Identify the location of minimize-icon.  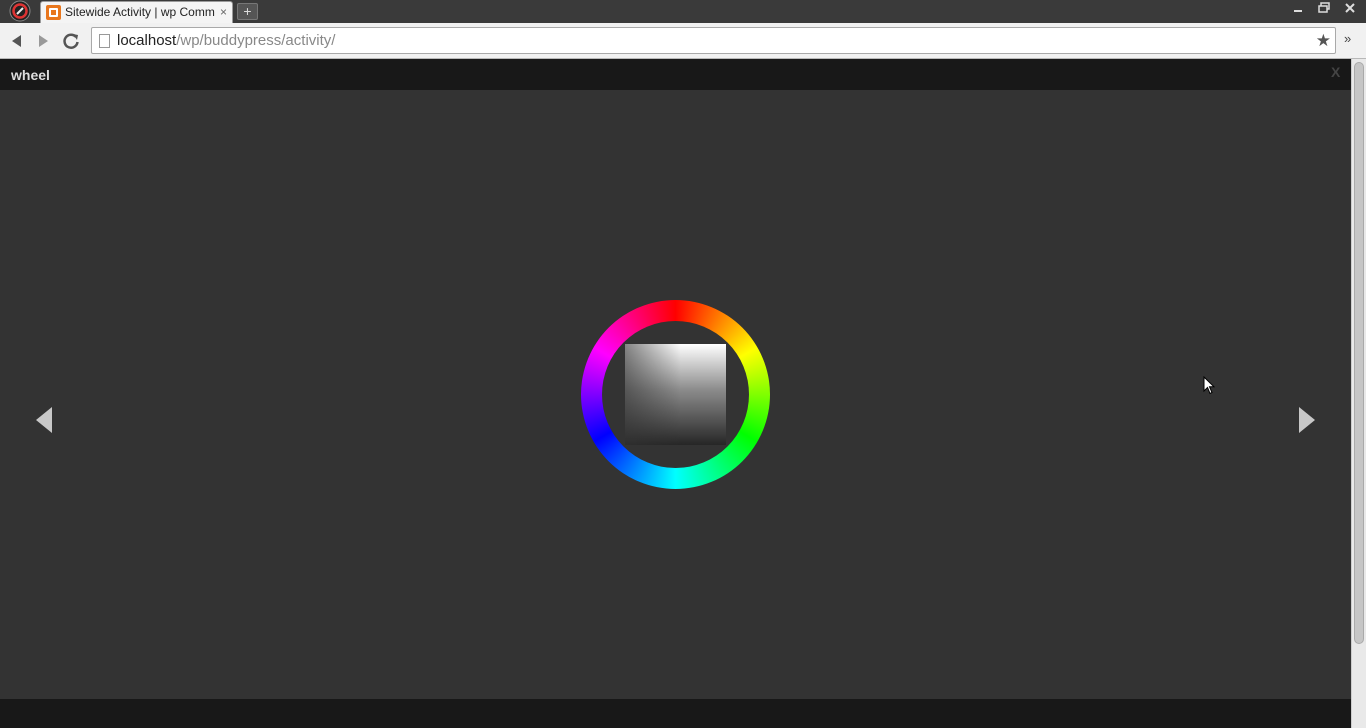
(1298, 11).